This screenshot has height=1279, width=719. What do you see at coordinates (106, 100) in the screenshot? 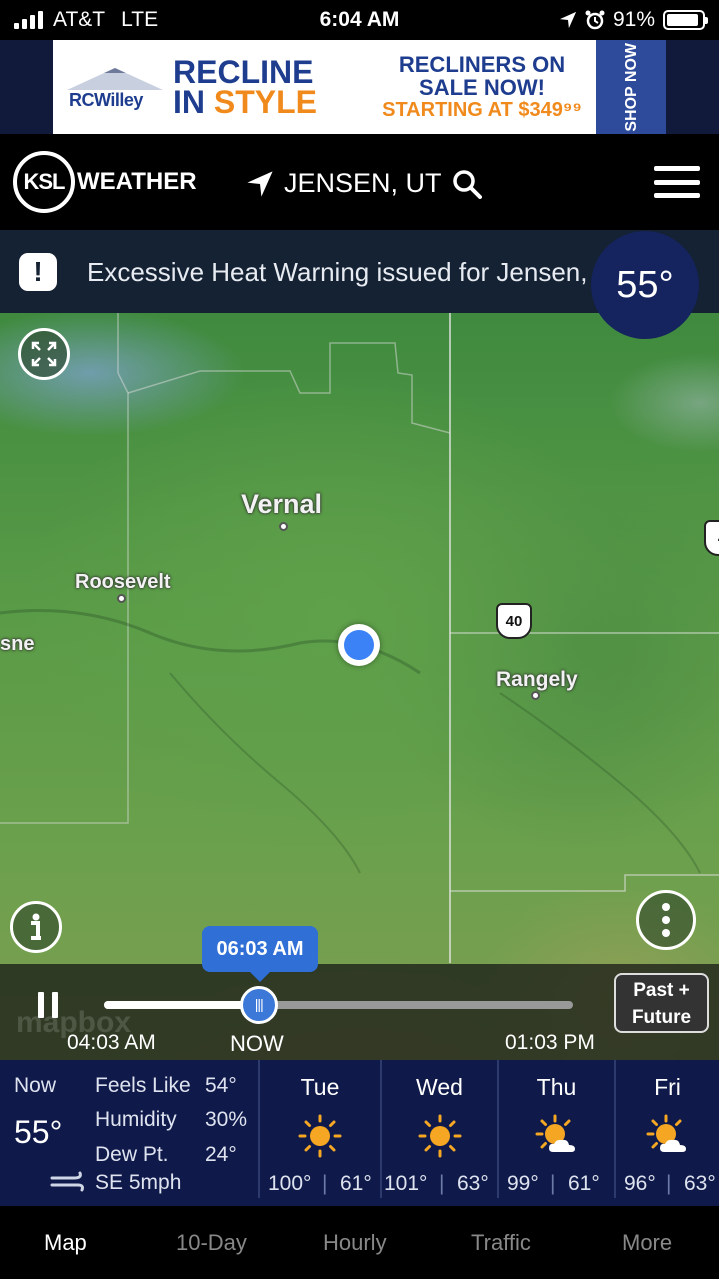
I see `ad-brand-name: RCWilley` at bounding box center [106, 100].